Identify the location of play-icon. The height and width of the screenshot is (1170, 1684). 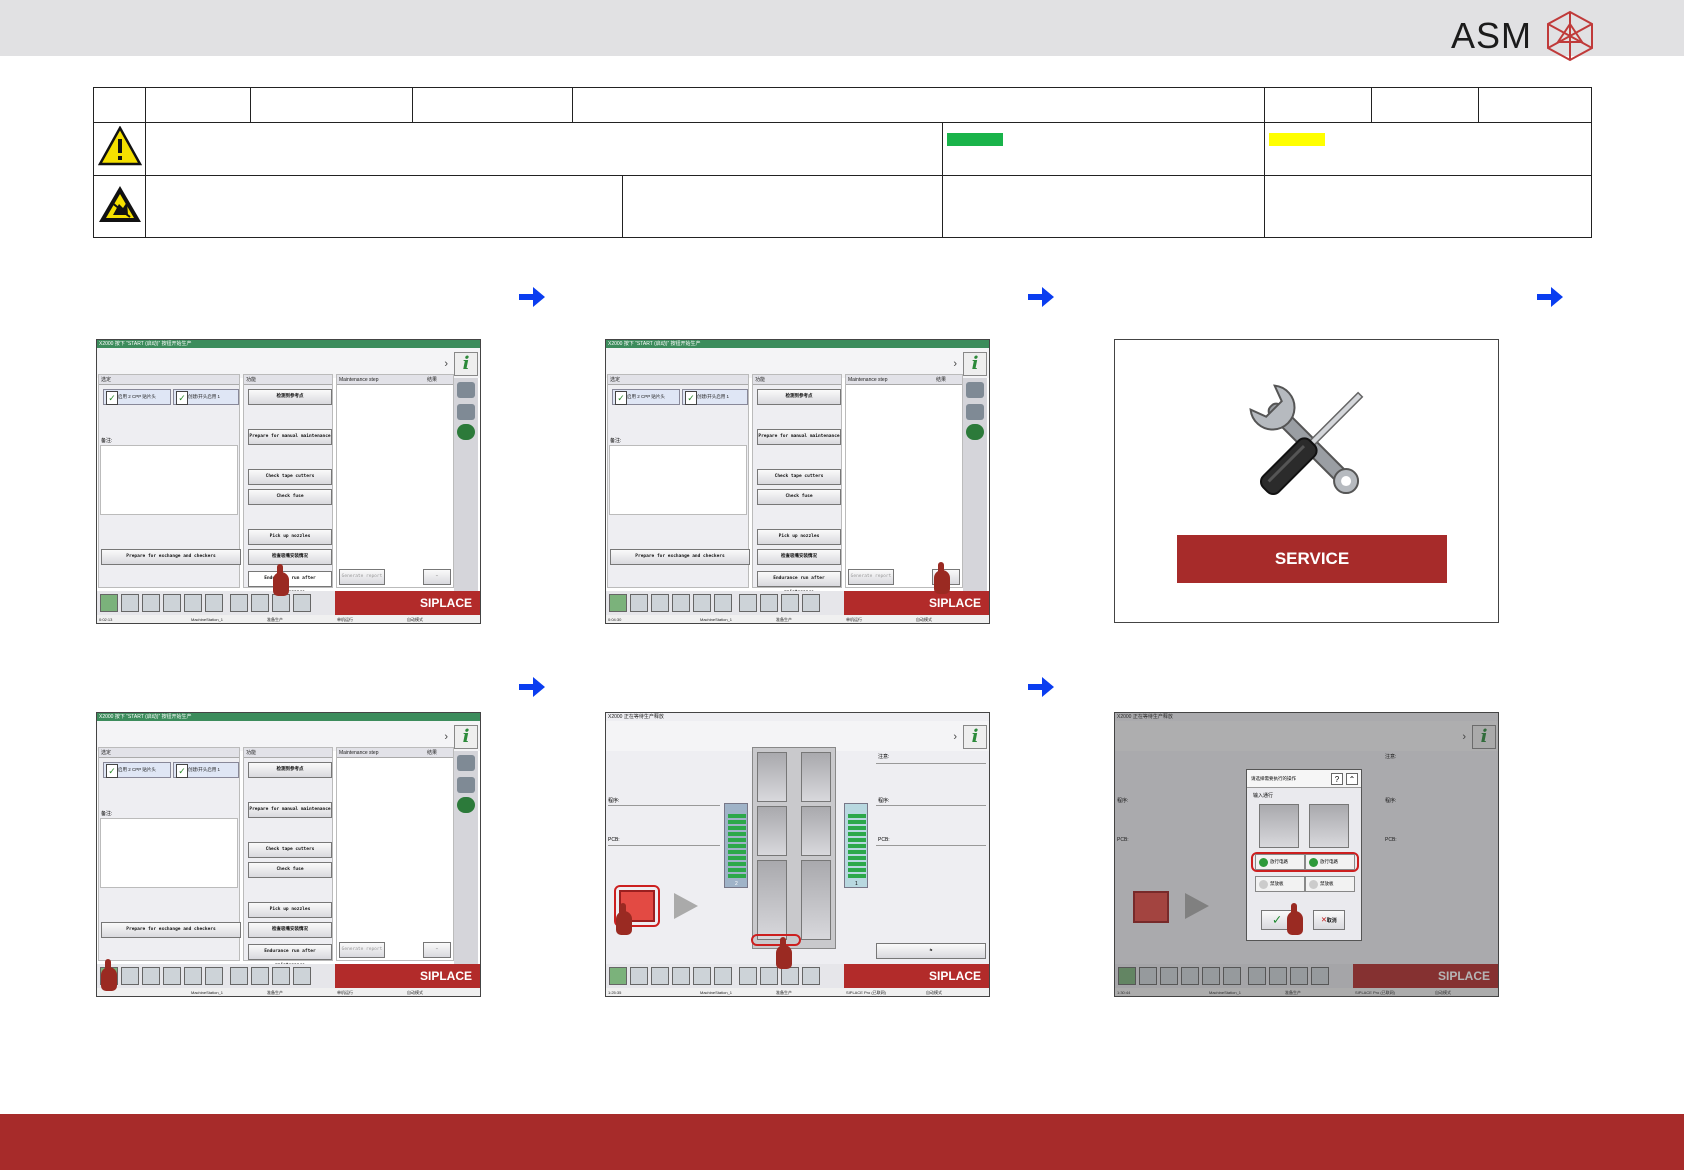
(686, 906).